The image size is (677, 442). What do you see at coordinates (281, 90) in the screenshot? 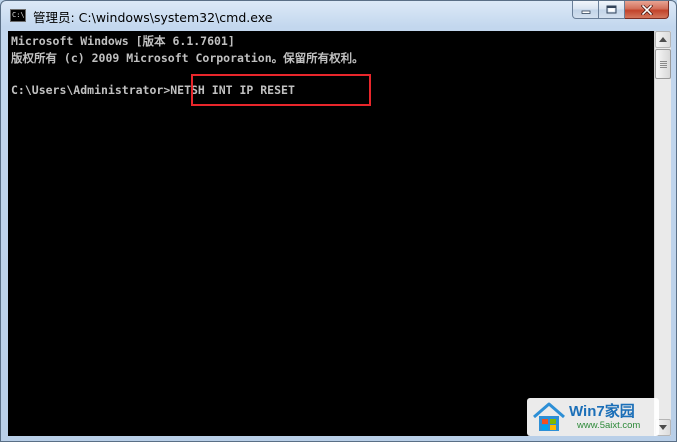
I see `command-highlight-box` at bounding box center [281, 90].